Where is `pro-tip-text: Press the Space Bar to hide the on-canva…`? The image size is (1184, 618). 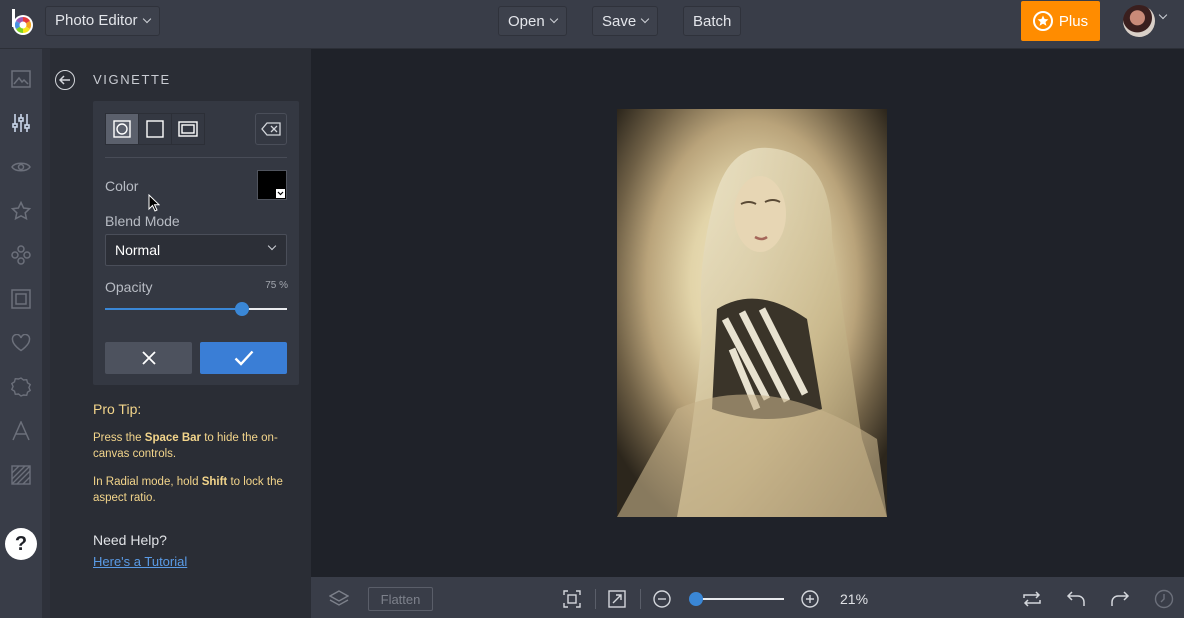
pro-tip-text: Press the Space Bar to hide the on-canva… is located at coordinates (185, 446).